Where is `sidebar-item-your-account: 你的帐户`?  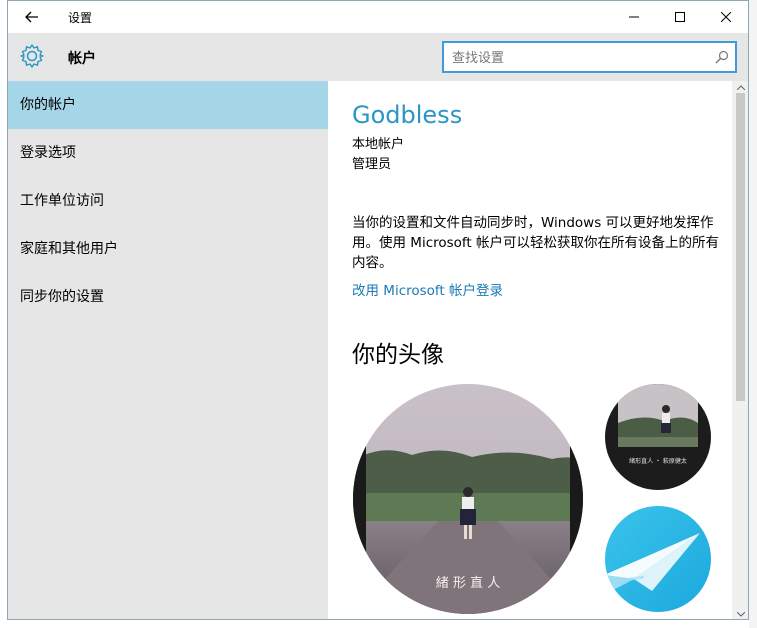
sidebar-item-your-account: 你的帐户 is located at coordinates (168, 105).